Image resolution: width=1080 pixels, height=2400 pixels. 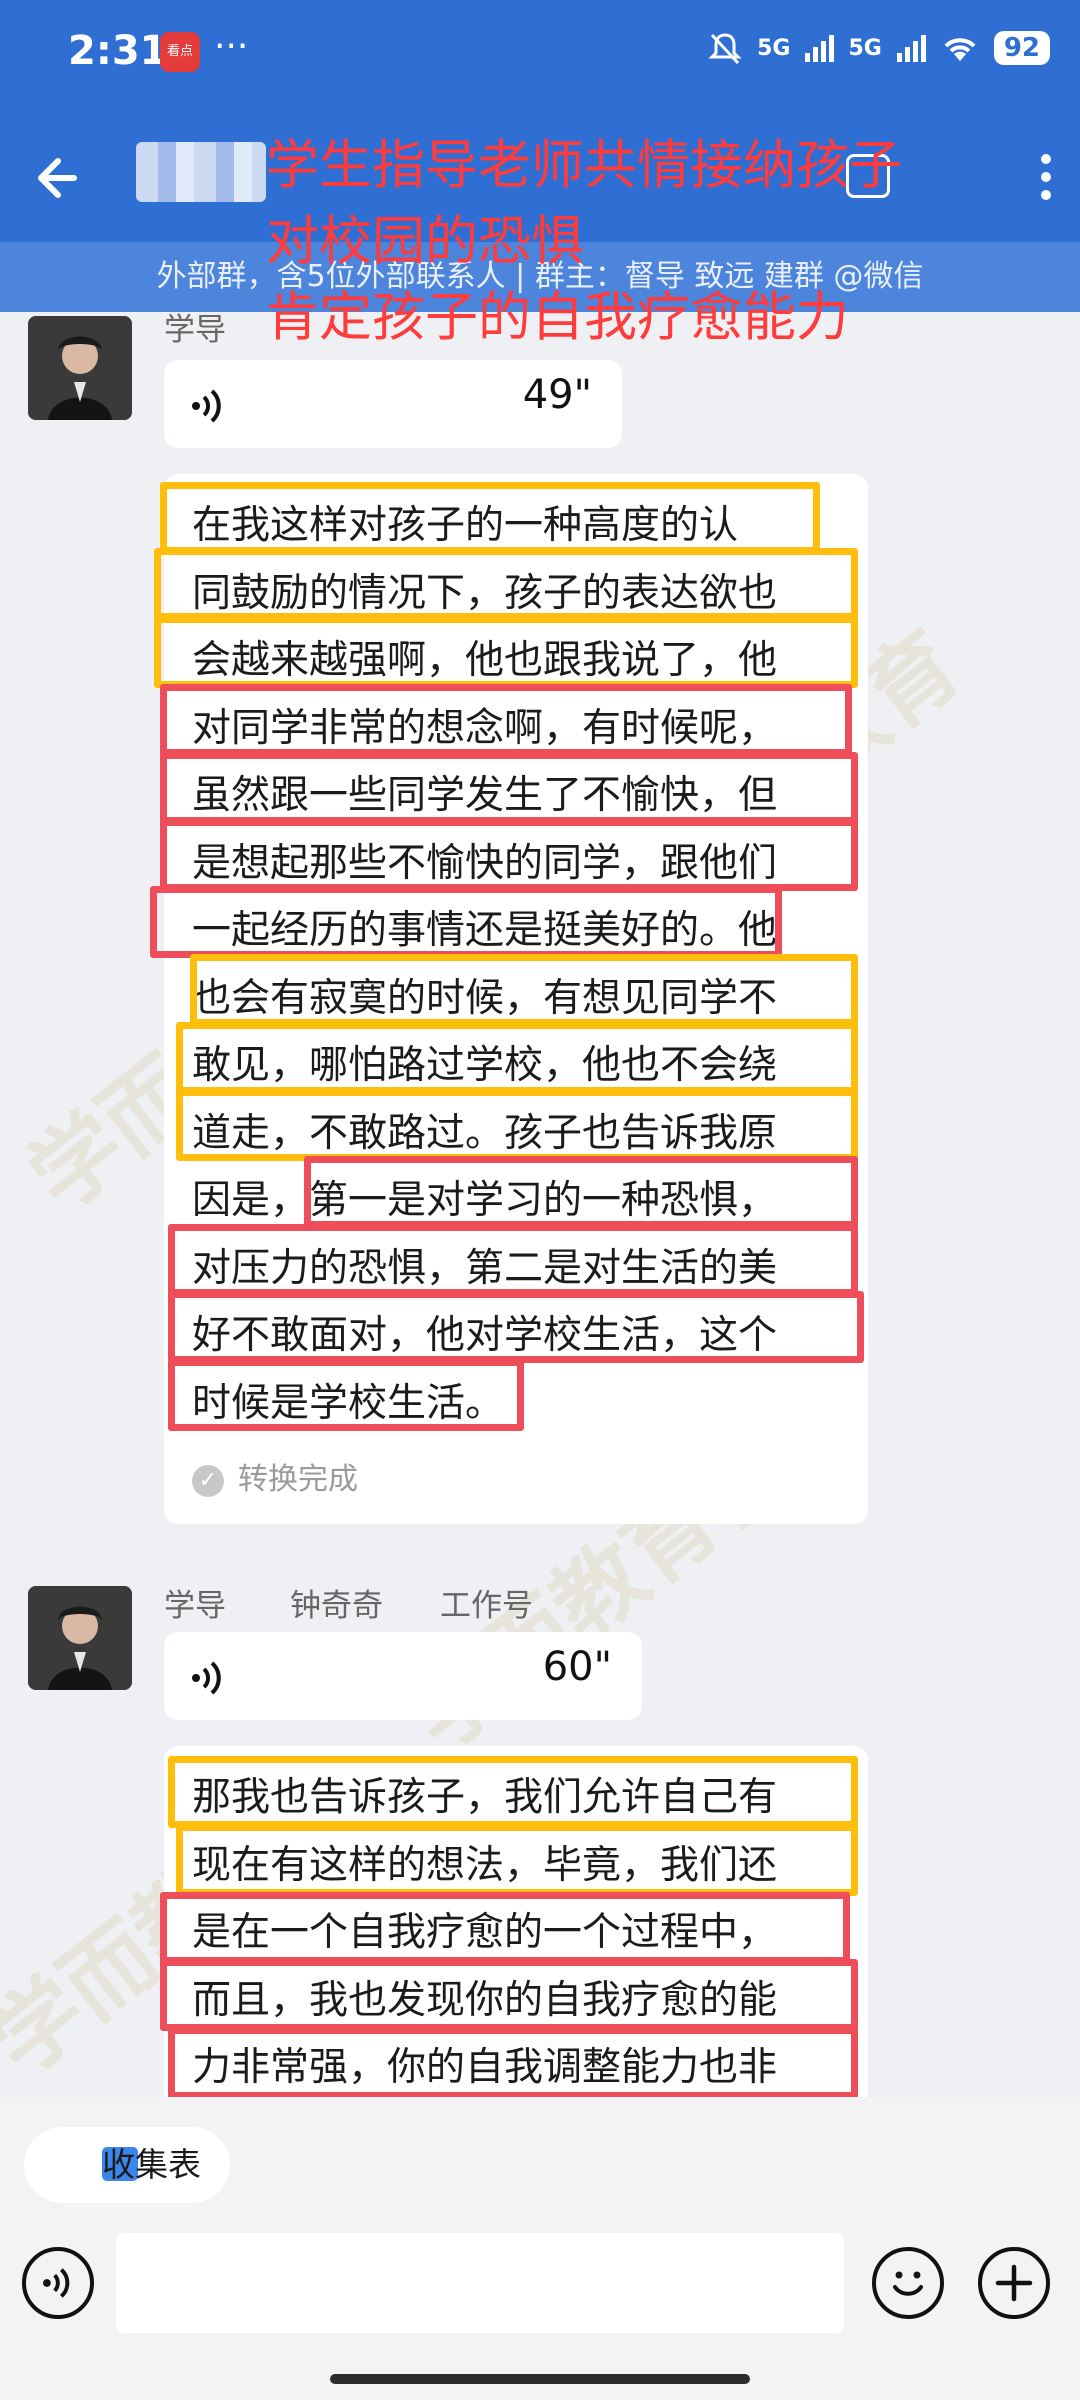 What do you see at coordinates (540, 56) in the screenshot?
I see `status-bar: 2:31 看点 ··· 5G 5G 92` at bounding box center [540, 56].